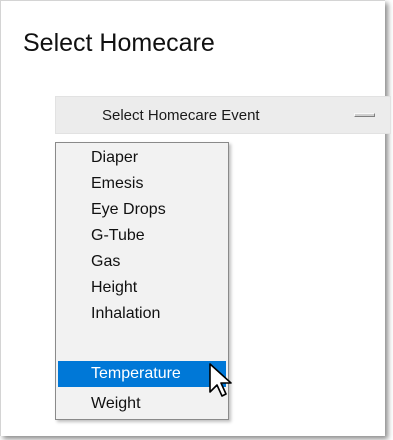 Image resolution: width=393 pixels, height=440 pixels. What do you see at coordinates (142, 288) in the screenshot?
I see `dropdown-option-height: Height` at bounding box center [142, 288].